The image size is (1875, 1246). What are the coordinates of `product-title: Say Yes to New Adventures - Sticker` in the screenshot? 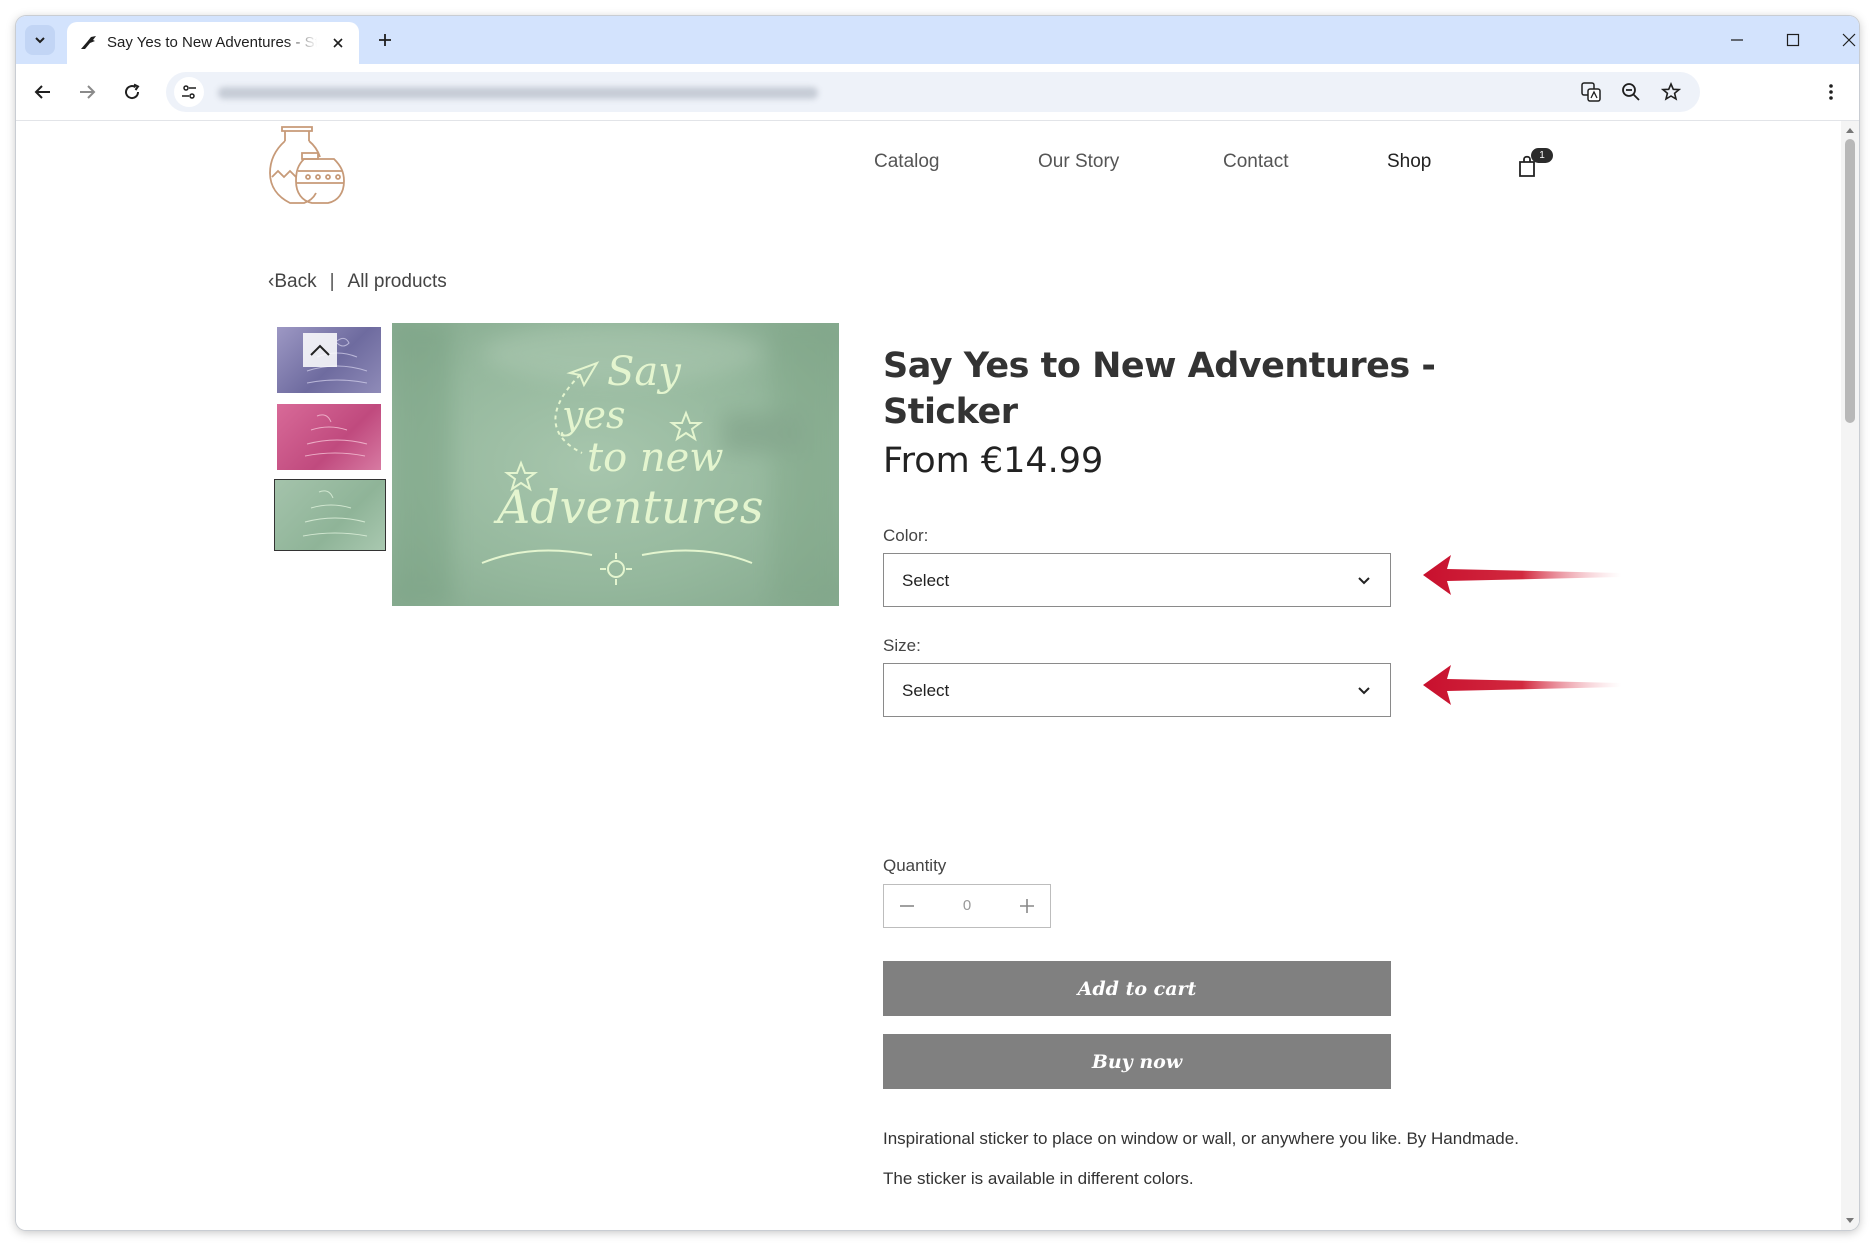 It's located at (1159, 389).